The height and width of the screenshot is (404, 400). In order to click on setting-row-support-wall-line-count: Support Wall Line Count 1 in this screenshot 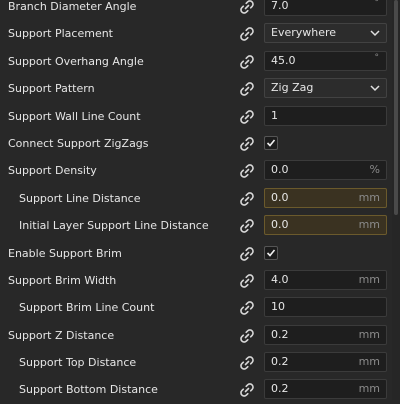, I will do `click(196, 116)`.